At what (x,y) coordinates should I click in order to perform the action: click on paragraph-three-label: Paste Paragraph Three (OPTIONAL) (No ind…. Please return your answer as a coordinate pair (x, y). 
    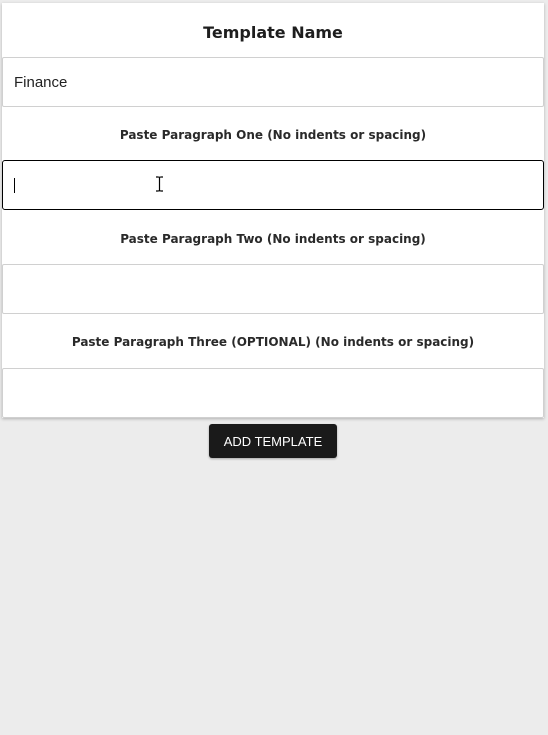
    Looking at the image, I should click on (273, 342).